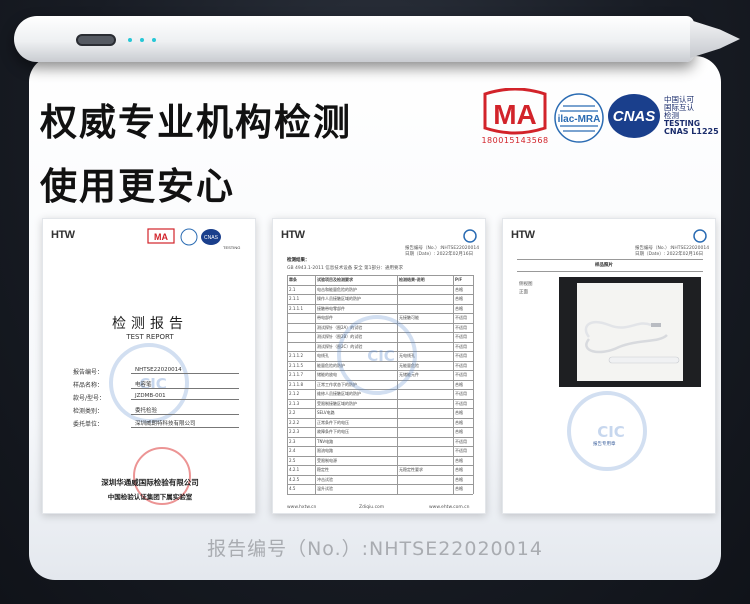 The width and height of the screenshot is (750, 604). What do you see at coordinates (327, 460) in the screenshot?
I see `table-cell: 受限制电源` at bounding box center [327, 460].